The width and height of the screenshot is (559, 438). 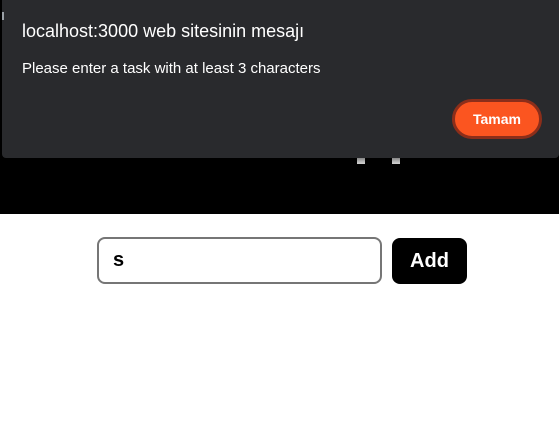 I want to click on dialog-edge-mark, so click(x=3, y=16).